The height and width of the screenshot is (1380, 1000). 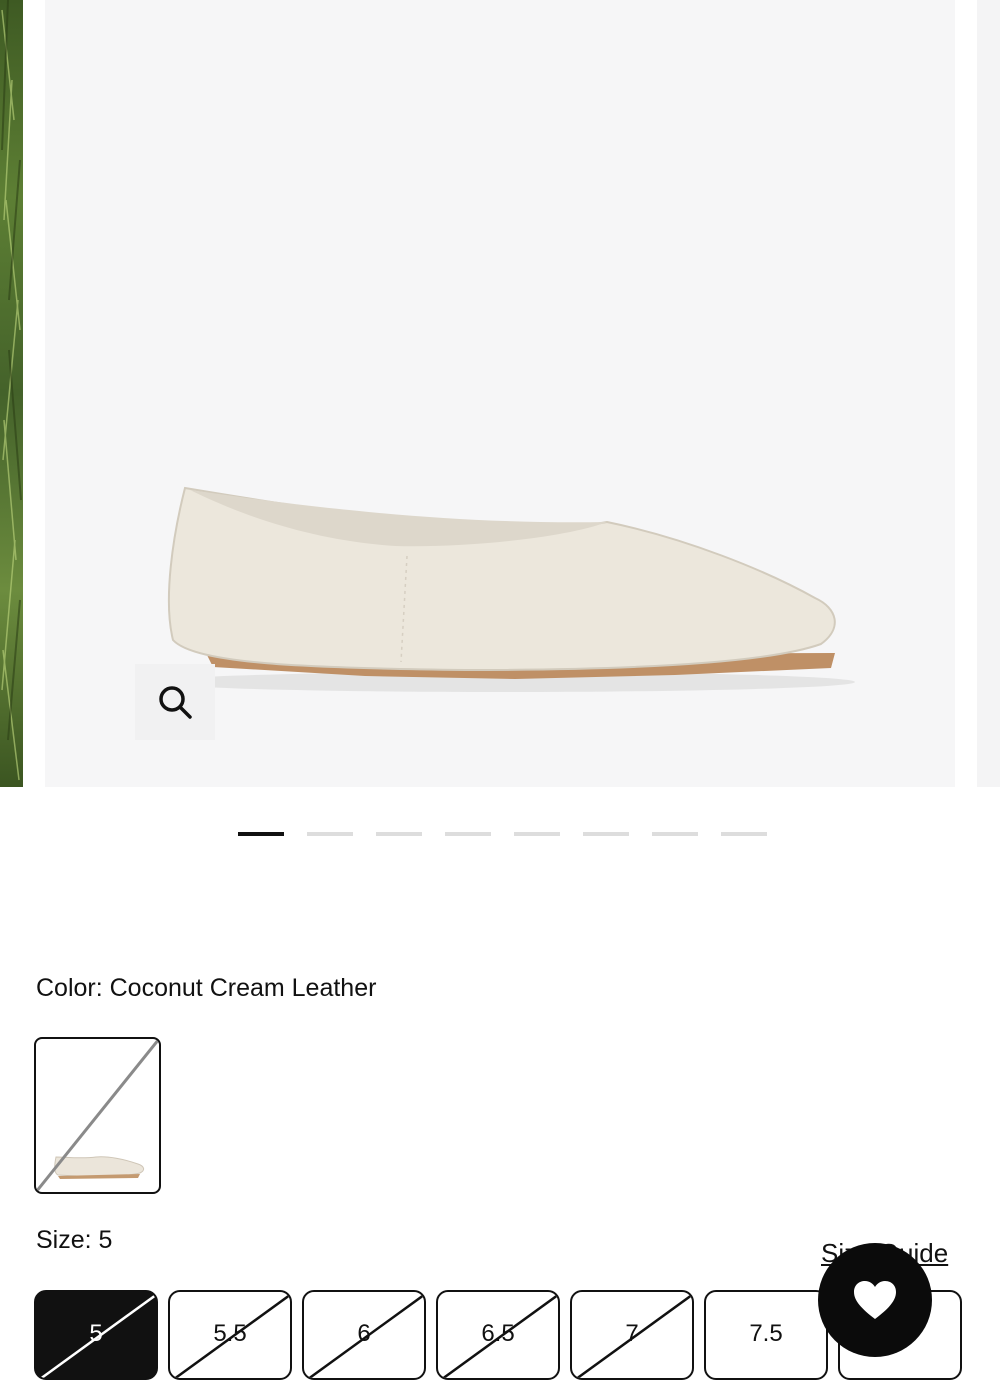 What do you see at coordinates (988, 393) in the screenshot?
I see `next-slide-peek` at bounding box center [988, 393].